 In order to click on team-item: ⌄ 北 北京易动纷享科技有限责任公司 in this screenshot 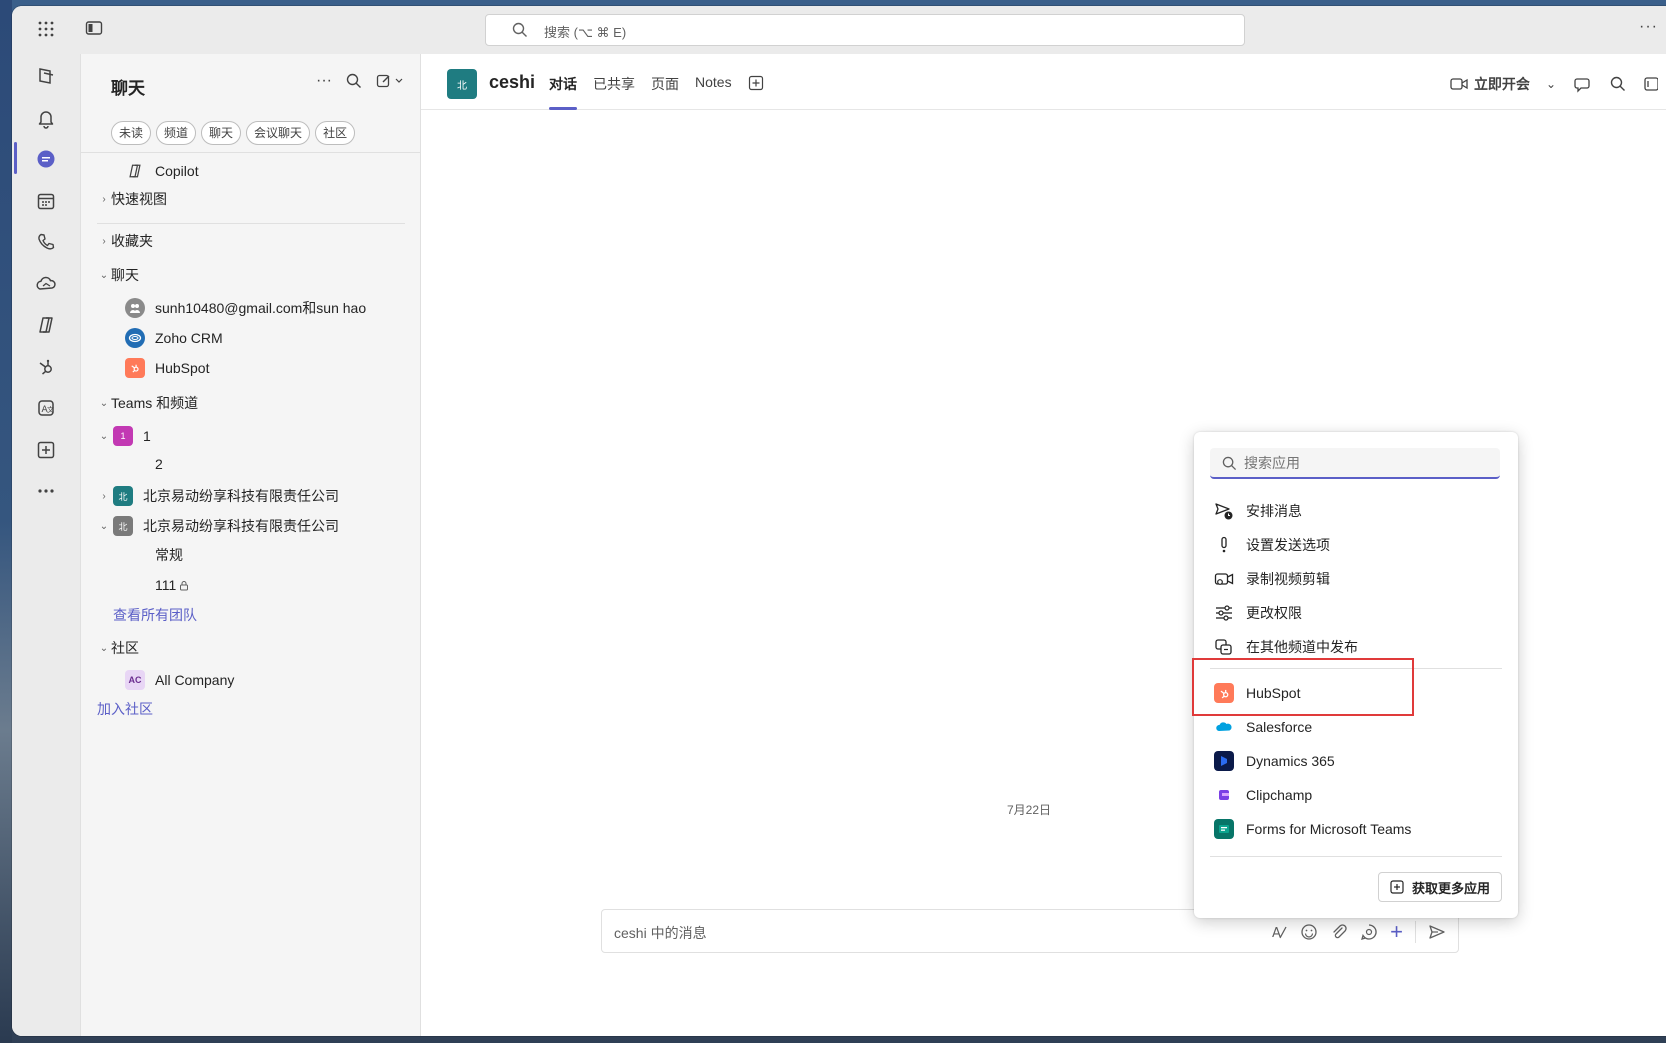, I will do `click(252, 526)`.